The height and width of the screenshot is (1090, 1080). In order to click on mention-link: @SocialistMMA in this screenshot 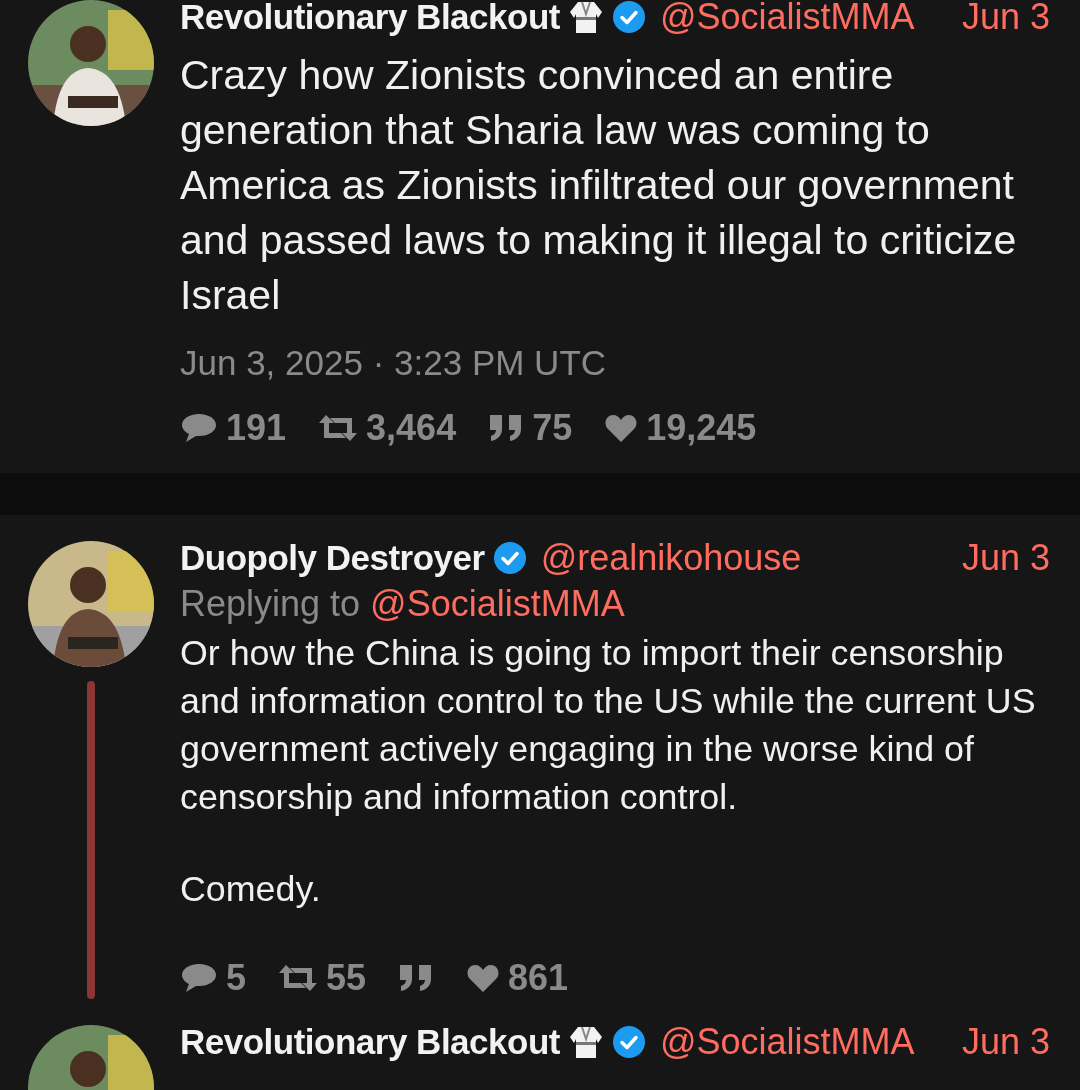, I will do `click(497, 604)`.